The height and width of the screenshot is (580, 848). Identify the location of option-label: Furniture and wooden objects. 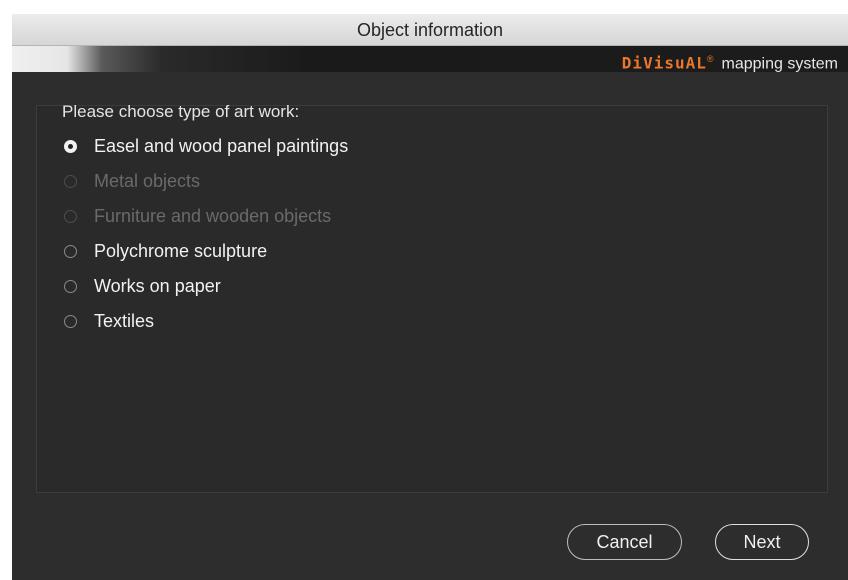
(213, 215).